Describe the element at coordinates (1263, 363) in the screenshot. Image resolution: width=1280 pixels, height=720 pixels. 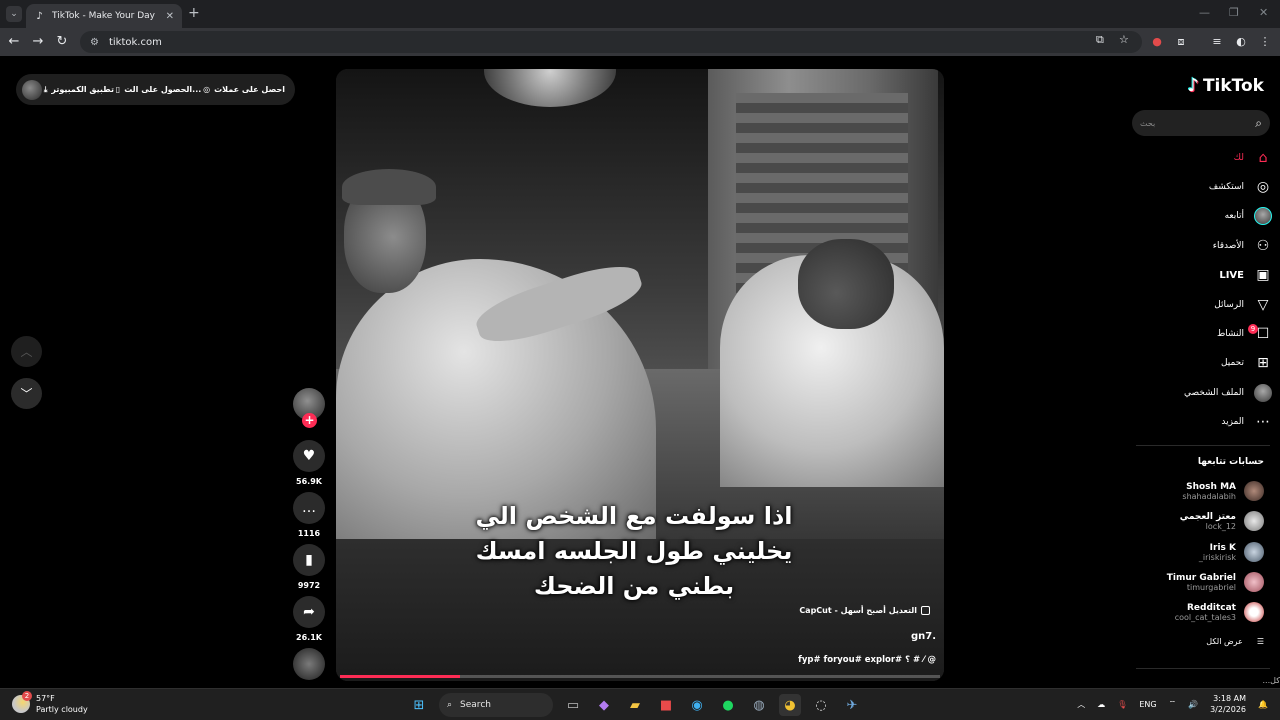
I see `upload-icon: ⊞` at that location.